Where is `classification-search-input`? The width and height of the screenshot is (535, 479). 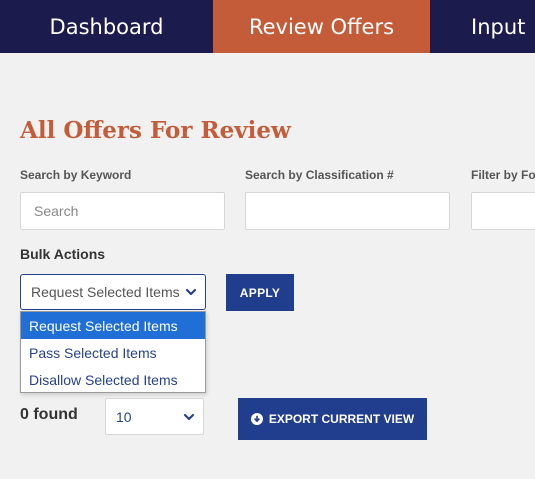
classification-search-input is located at coordinates (347, 211).